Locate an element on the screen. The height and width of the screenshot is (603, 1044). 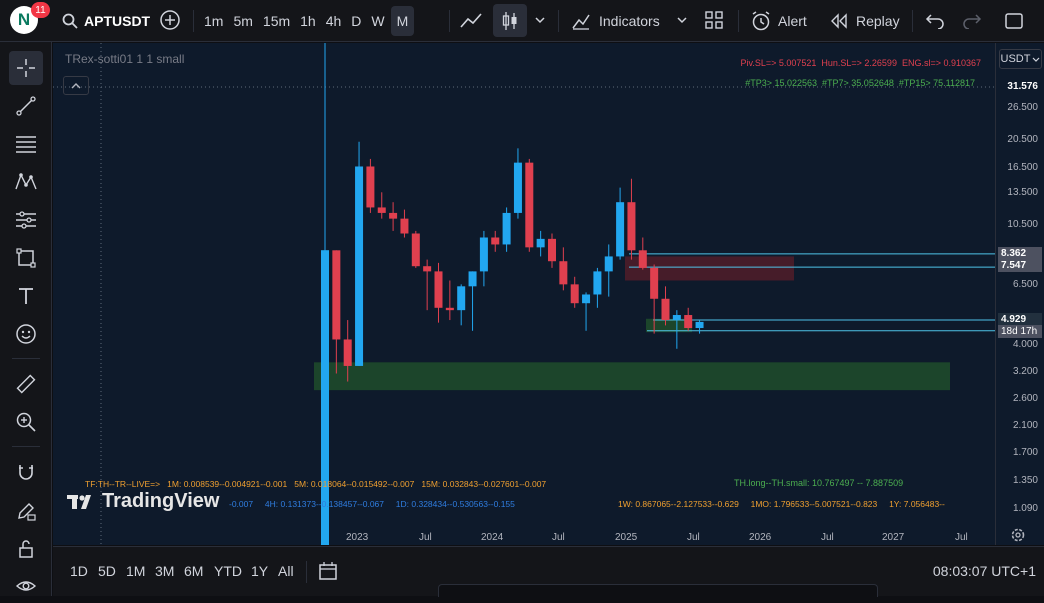
smiley-icon is located at coordinates (26, 334).